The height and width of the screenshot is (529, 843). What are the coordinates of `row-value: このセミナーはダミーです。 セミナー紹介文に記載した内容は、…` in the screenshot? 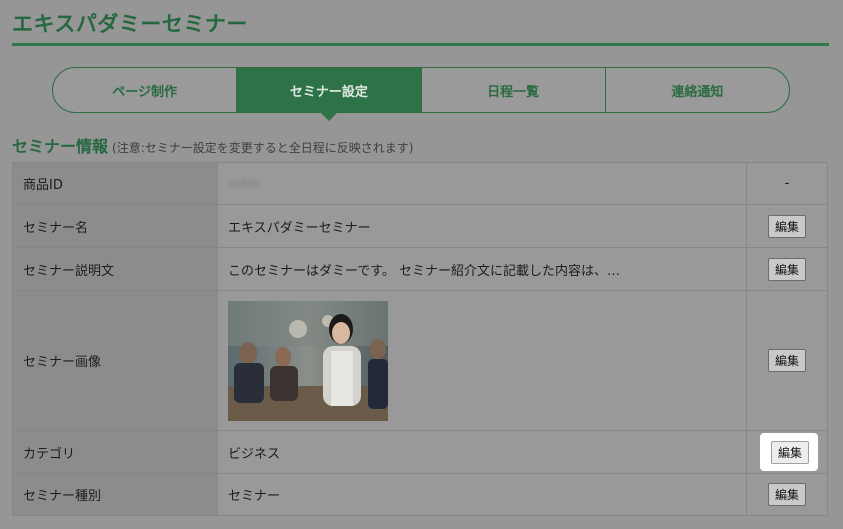 It's located at (482, 269).